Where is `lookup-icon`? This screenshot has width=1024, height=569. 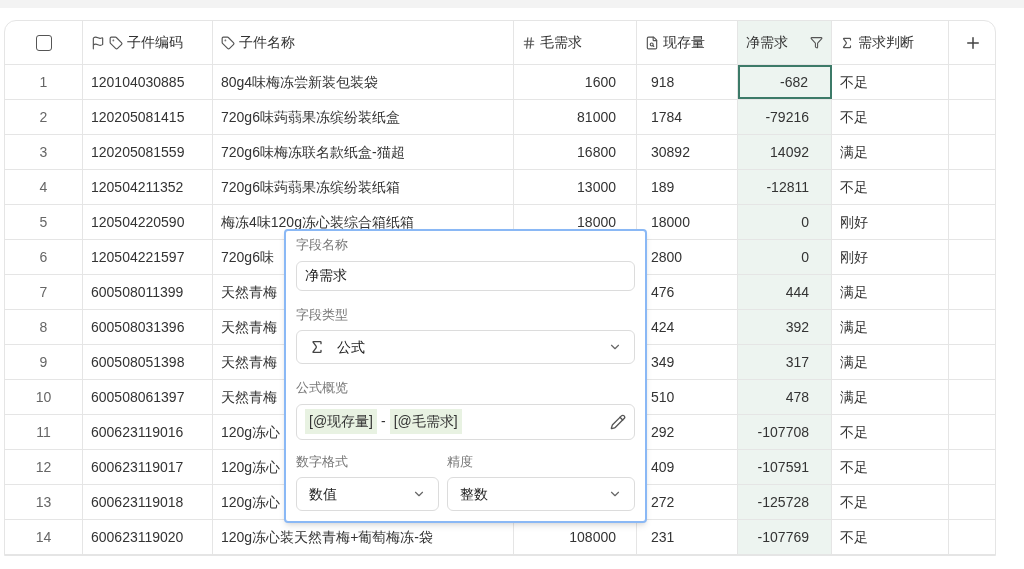
lookup-icon is located at coordinates (652, 42).